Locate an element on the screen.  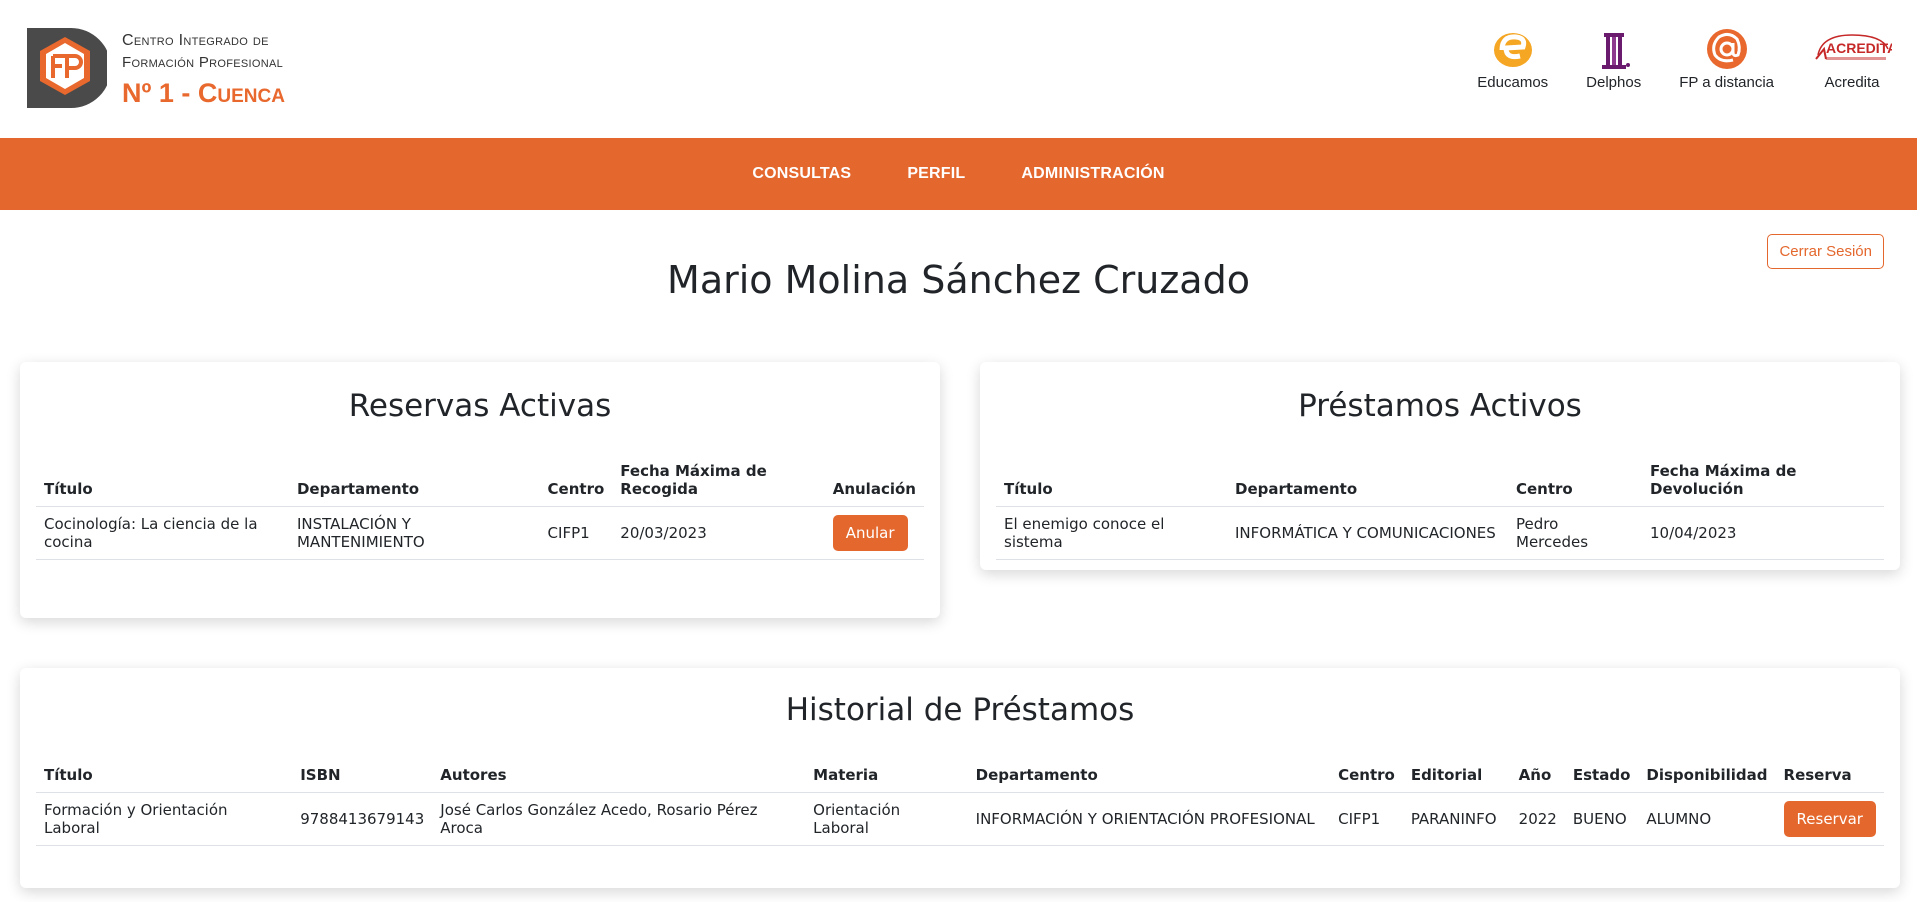
fp-distancia-label: FP a distancia is located at coordinates (1726, 82).